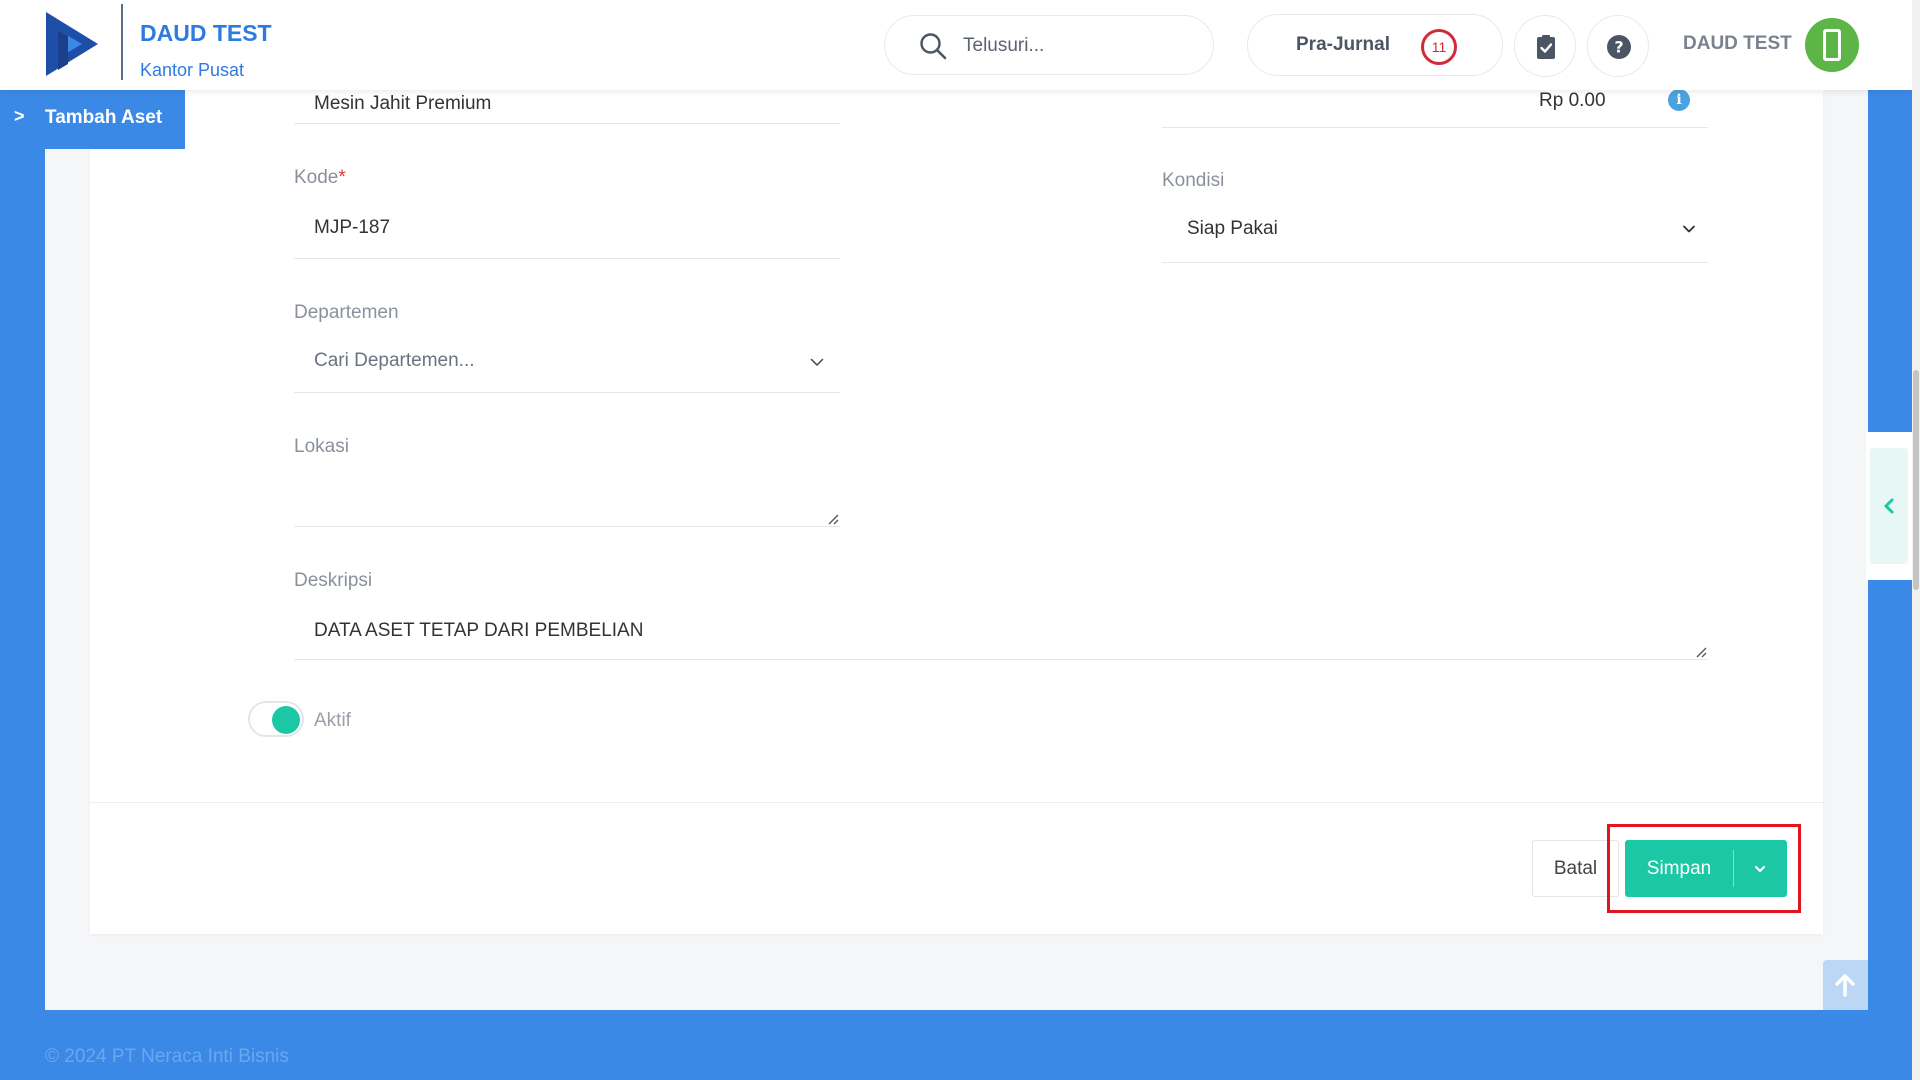 The image size is (1920, 1080). What do you see at coordinates (1078, 46) in the screenshot?
I see `search-input` at bounding box center [1078, 46].